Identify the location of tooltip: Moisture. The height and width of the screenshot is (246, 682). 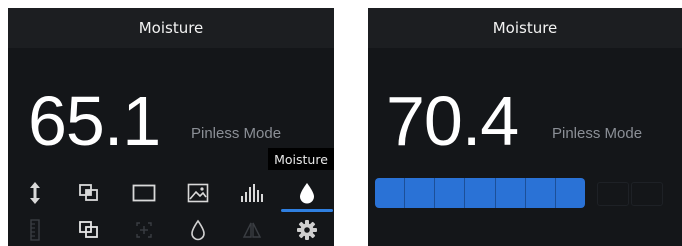
(301, 159).